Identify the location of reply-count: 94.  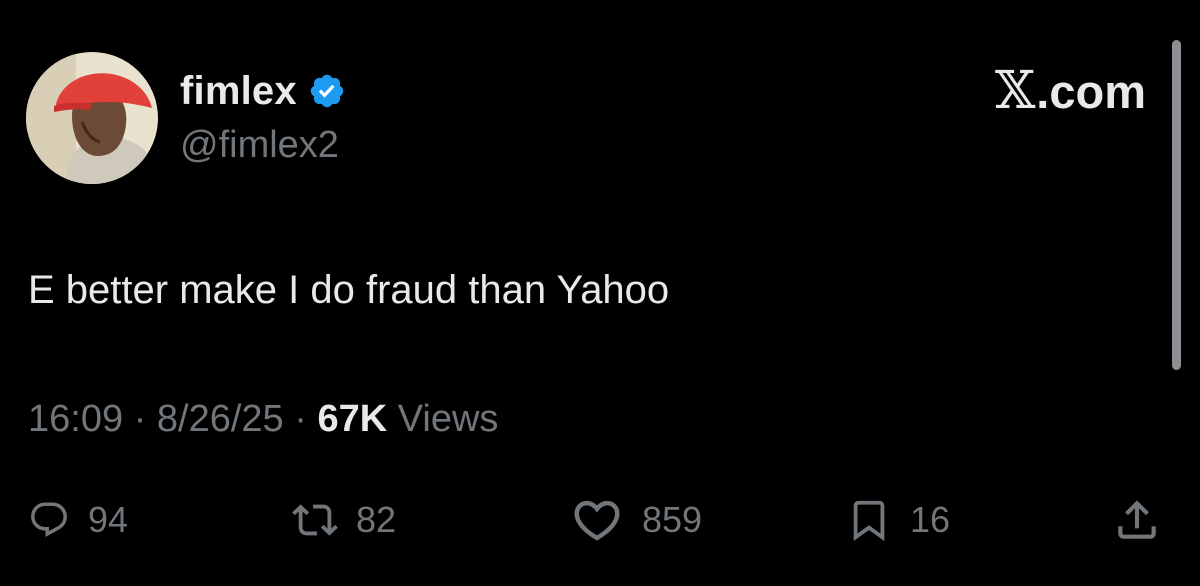
(108, 519).